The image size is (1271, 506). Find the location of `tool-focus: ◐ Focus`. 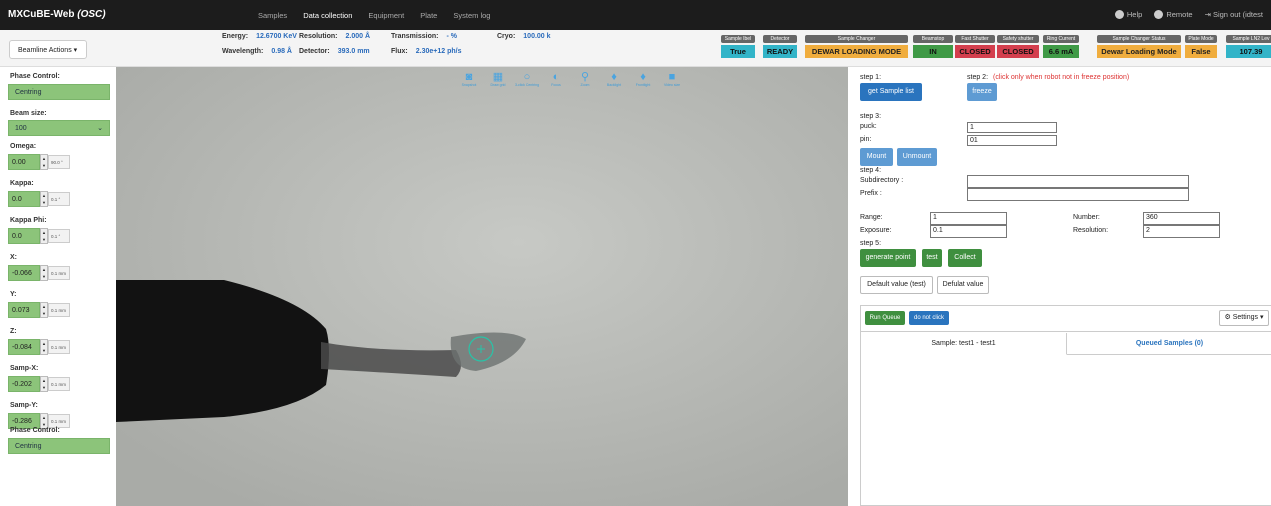

tool-focus: ◐ Focus is located at coordinates (556, 79).